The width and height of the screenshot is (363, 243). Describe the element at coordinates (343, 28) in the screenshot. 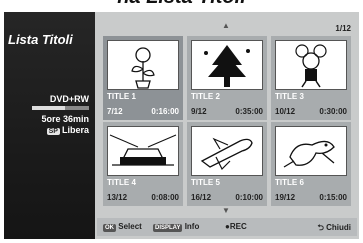

I see `page-indicator: 1/12` at that location.